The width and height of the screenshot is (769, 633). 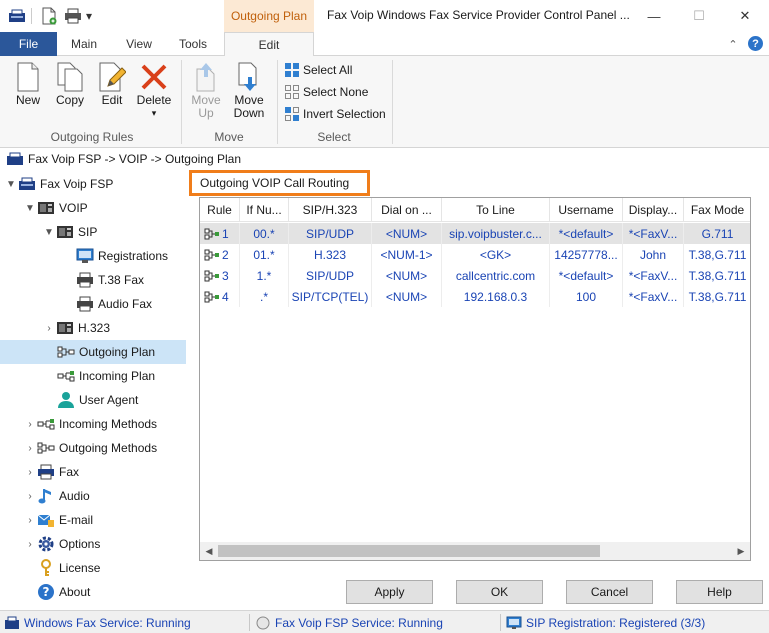 What do you see at coordinates (719, 592) in the screenshot?
I see `help-dialog-button: Help` at bounding box center [719, 592].